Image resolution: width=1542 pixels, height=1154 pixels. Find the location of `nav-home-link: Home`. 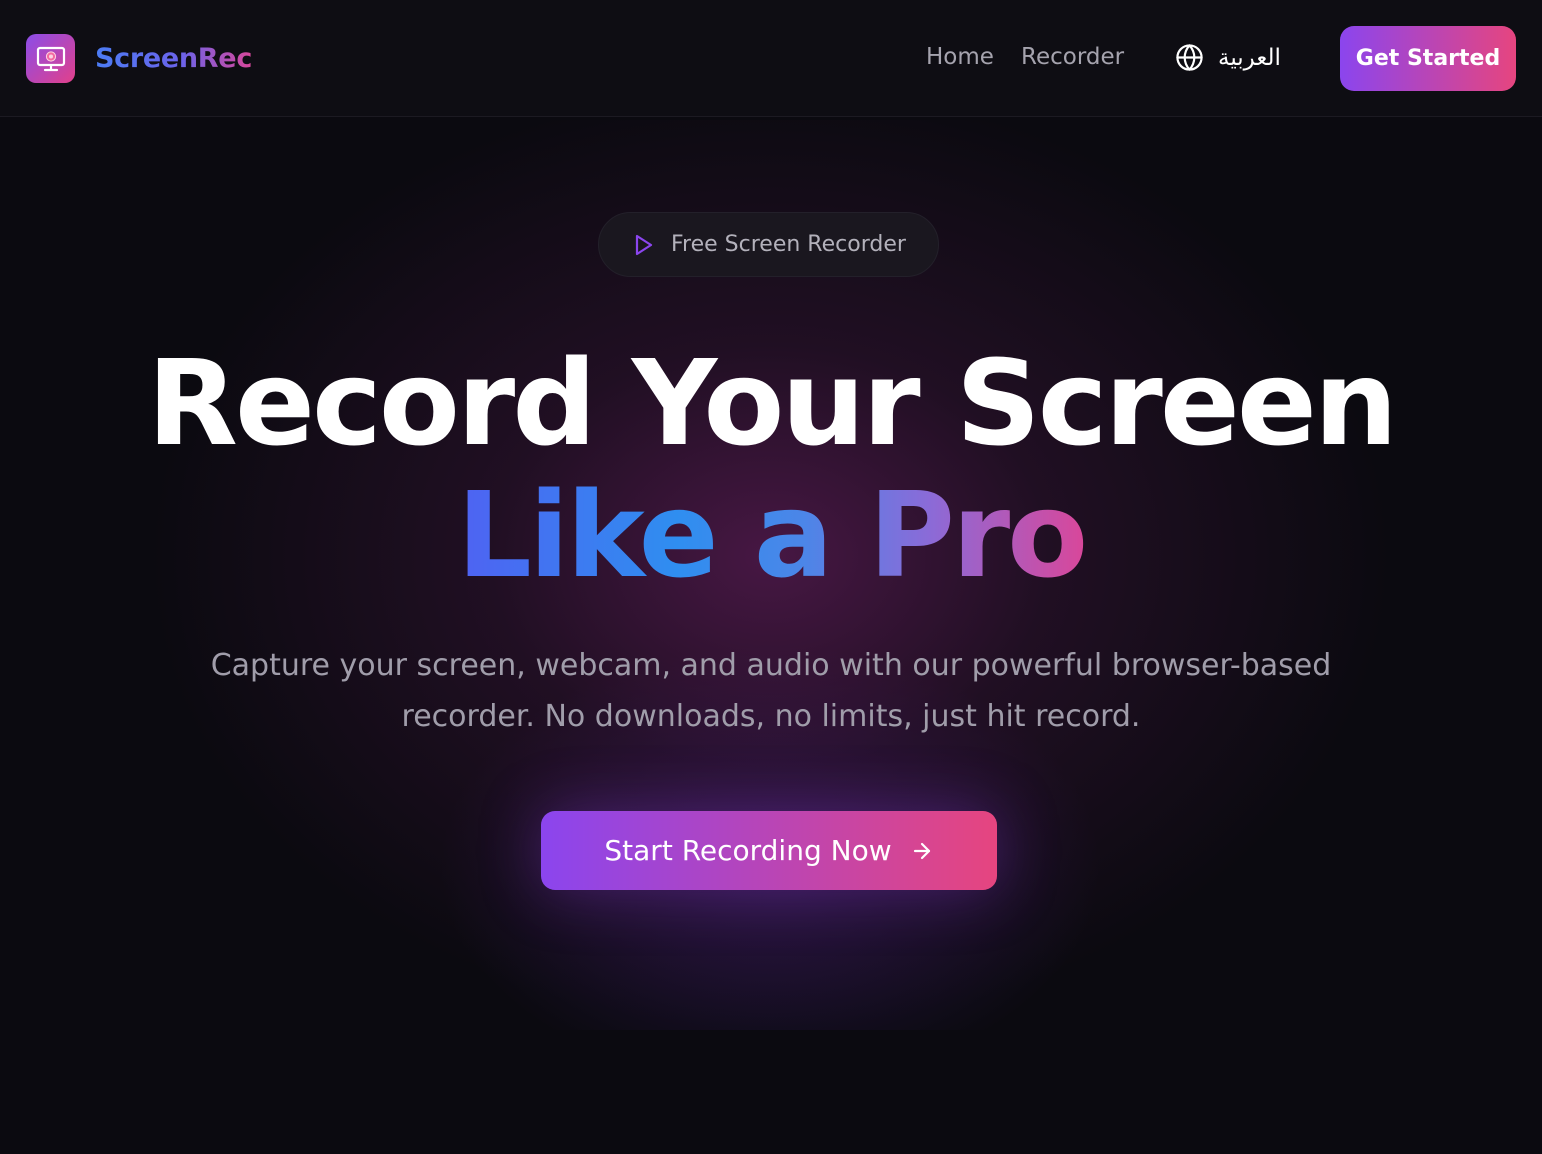

nav-home-link: Home is located at coordinates (960, 57).